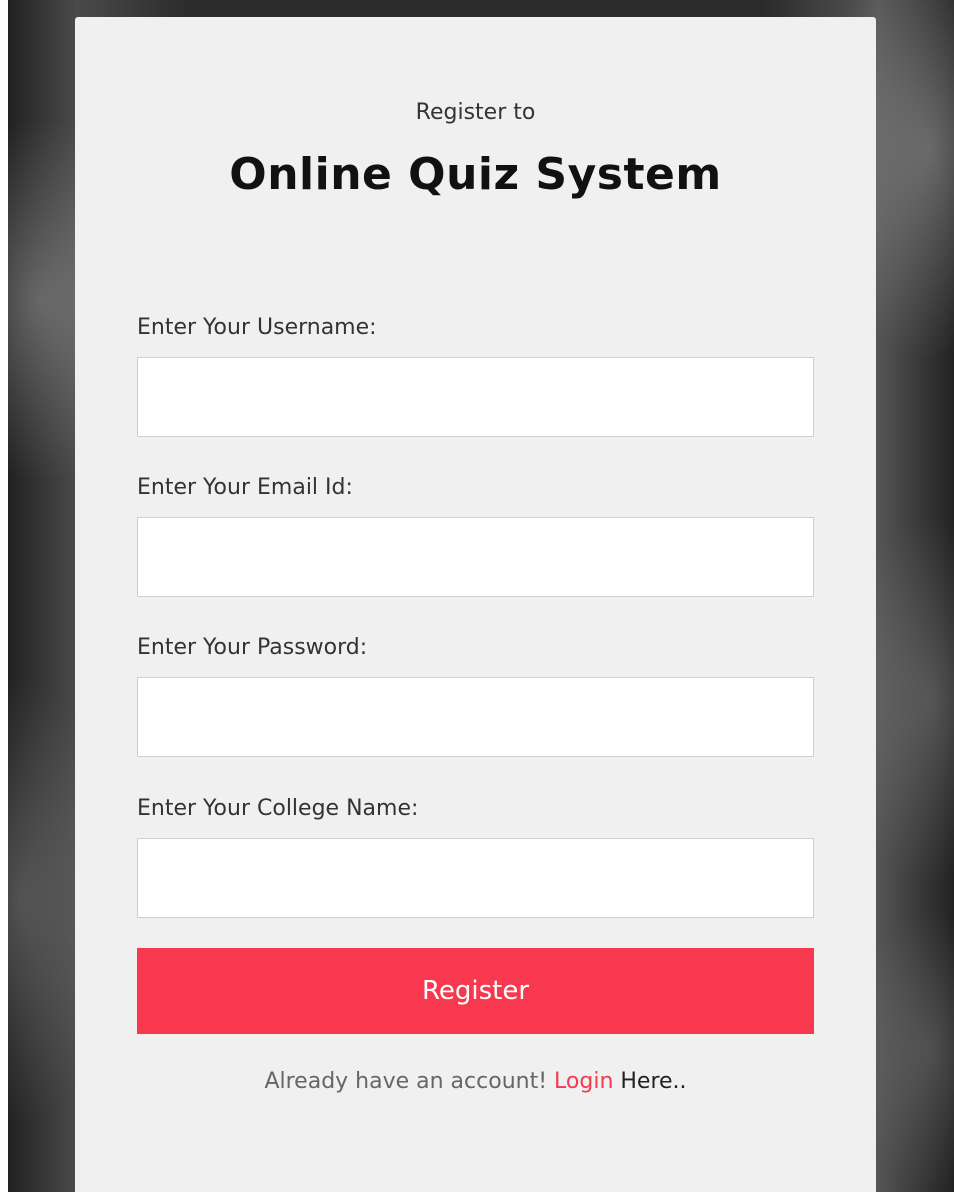 Image resolution: width=954 pixels, height=1192 pixels. Describe the element at coordinates (583, 1081) in the screenshot. I see `login-link: Login` at that location.